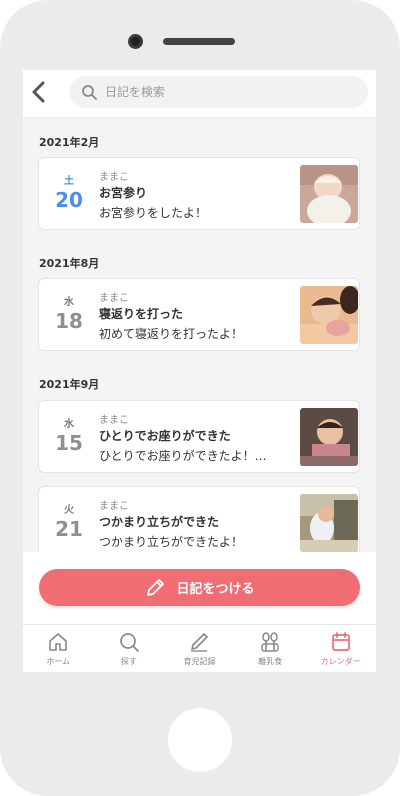 This screenshot has height=796, width=400. I want to click on tab-label: ホーム, so click(58, 661).